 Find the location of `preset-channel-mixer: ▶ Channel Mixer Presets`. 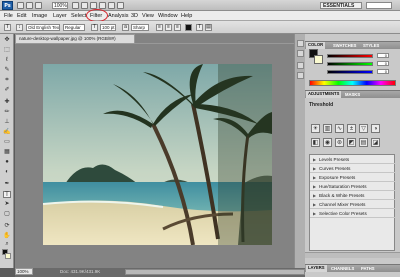

preset-channel-mixer: ▶ Channel Mixer Presets is located at coordinates (352, 205).